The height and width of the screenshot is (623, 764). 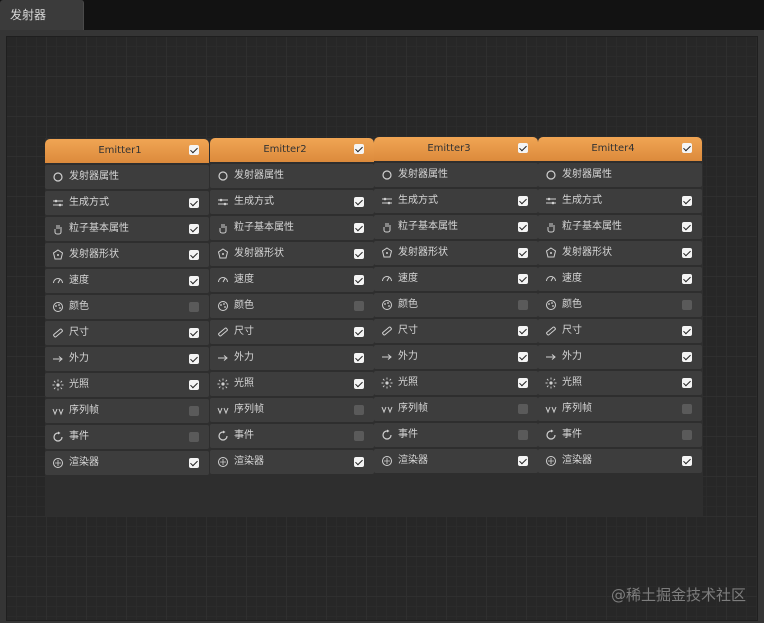 What do you see at coordinates (292, 150) in the screenshot?
I see `emitter-header: Emitter2` at bounding box center [292, 150].